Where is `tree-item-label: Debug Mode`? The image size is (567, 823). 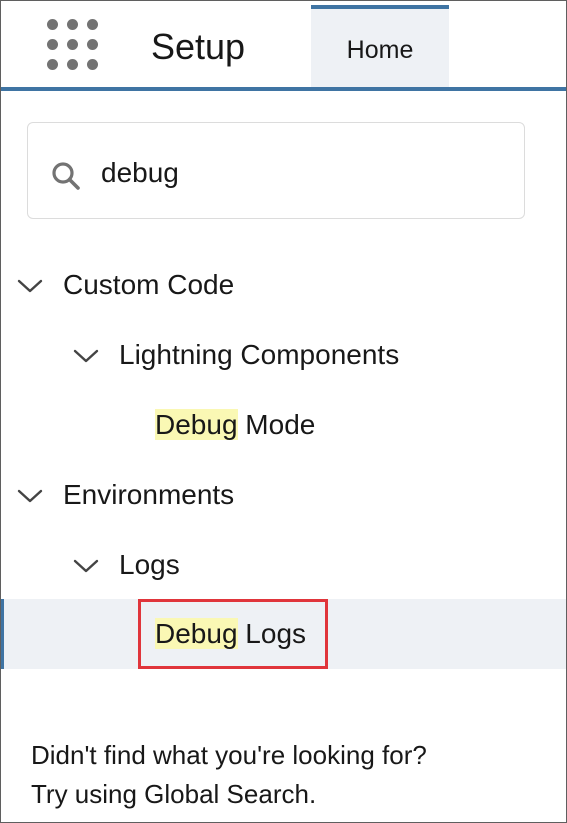
tree-item-label: Debug Mode is located at coordinates (235, 424).